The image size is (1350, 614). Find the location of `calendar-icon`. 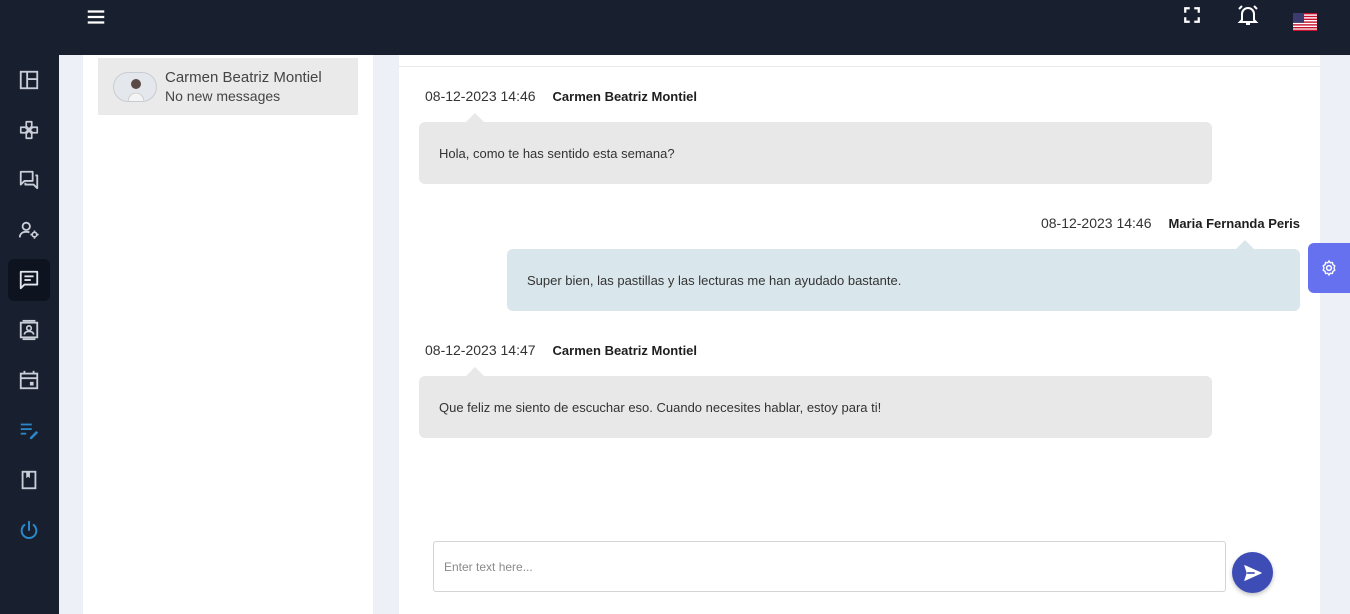

calendar-icon is located at coordinates (29, 380).